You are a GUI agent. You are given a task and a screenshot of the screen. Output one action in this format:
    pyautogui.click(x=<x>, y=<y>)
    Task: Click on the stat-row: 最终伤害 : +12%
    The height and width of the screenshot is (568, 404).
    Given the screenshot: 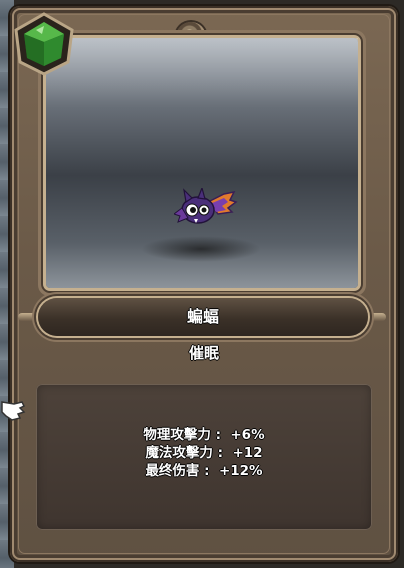 What is the action you would take?
    pyautogui.click(x=204, y=471)
    